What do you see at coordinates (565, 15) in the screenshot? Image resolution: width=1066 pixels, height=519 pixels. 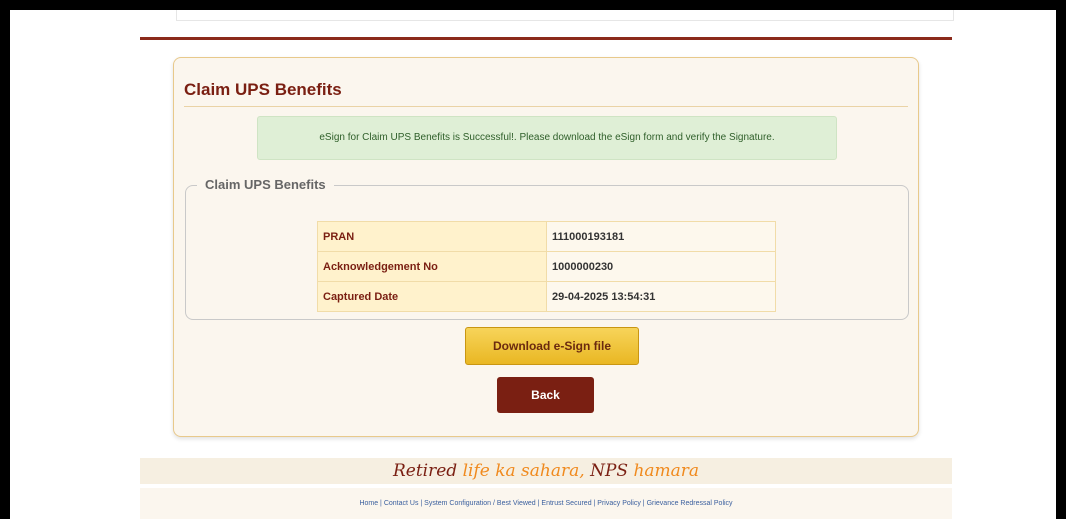 I see `header-strip` at bounding box center [565, 15].